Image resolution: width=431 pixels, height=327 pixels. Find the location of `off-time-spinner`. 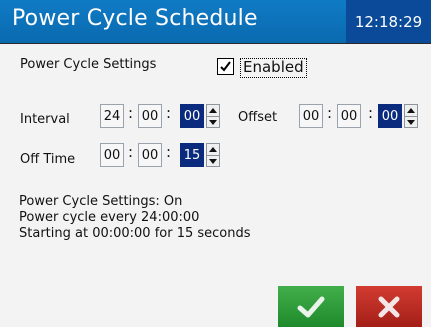

off-time-spinner is located at coordinates (213, 155).